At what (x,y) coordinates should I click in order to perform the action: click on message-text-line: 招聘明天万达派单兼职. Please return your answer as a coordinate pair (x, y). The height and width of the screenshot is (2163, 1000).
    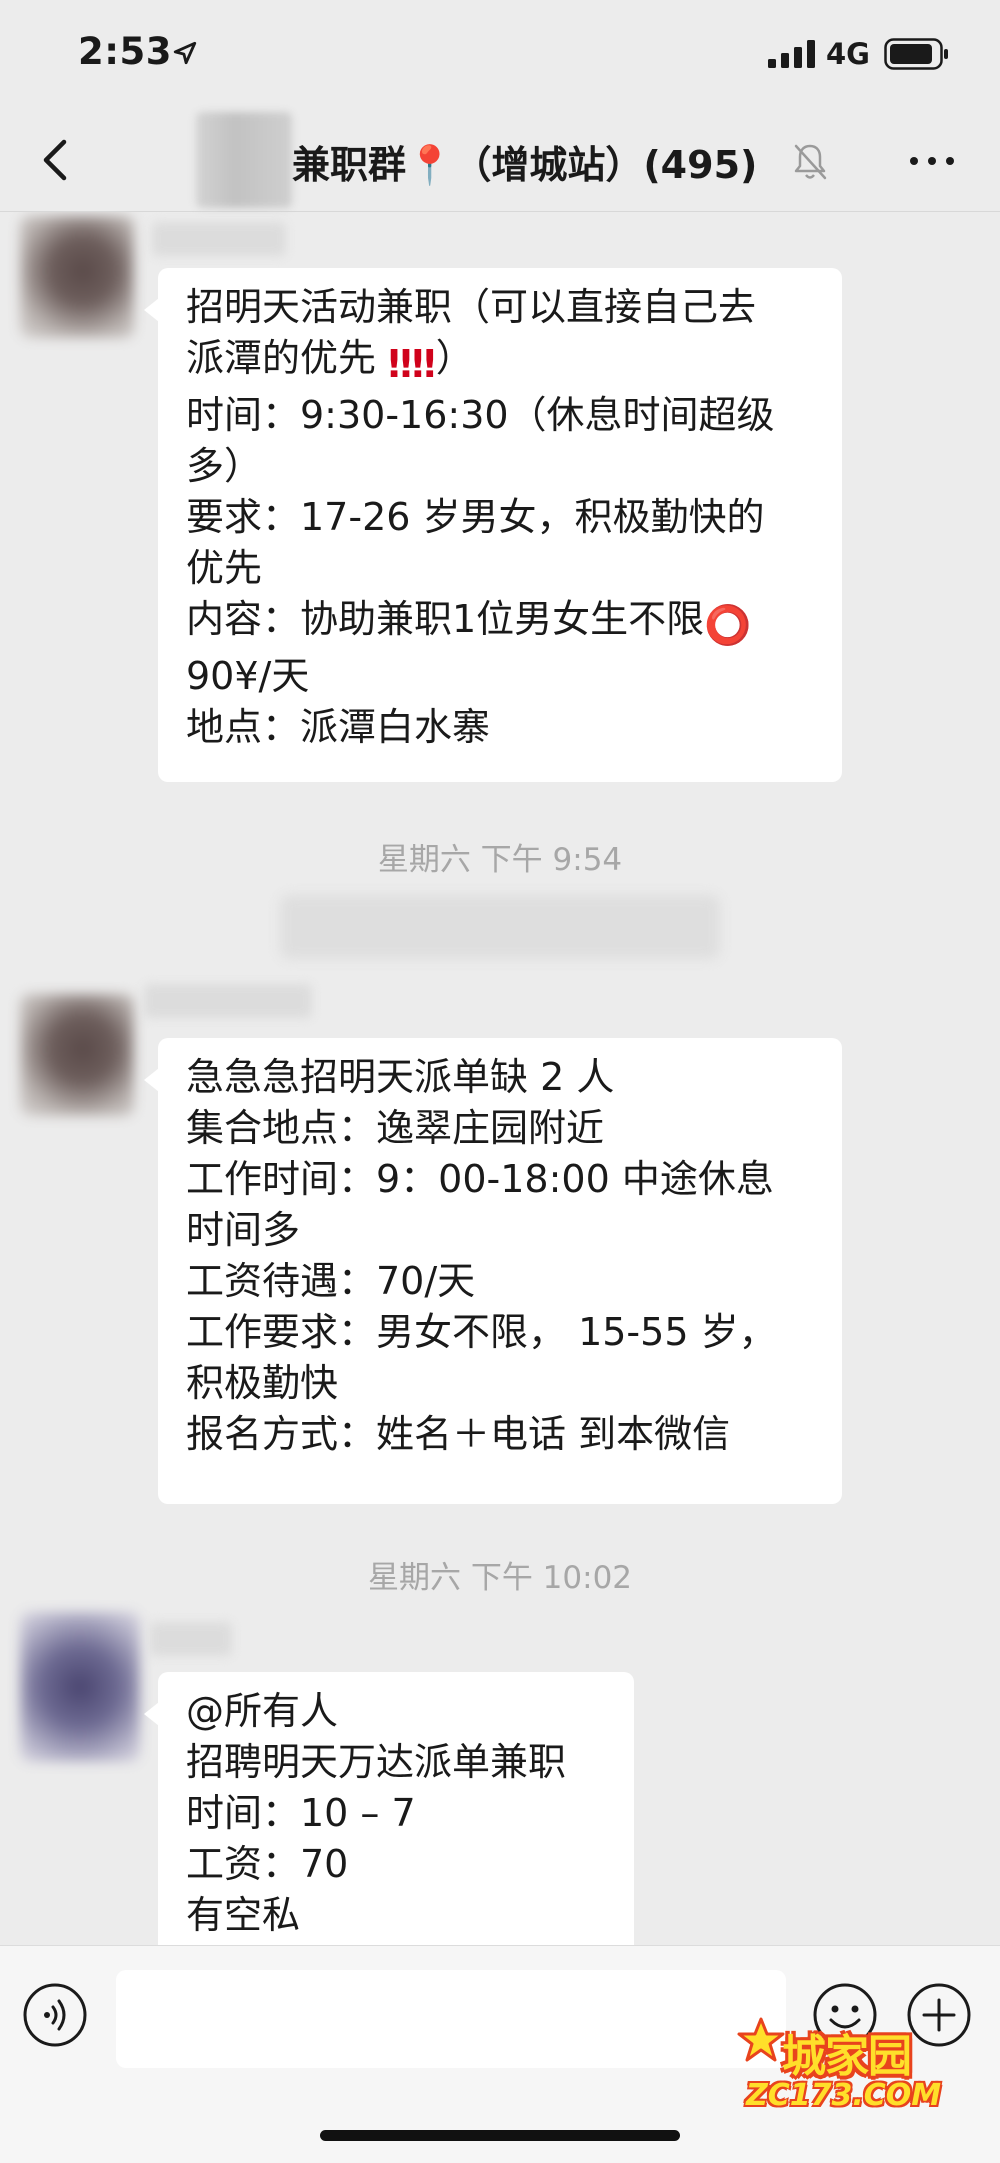
    Looking at the image, I should click on (376, 1762).